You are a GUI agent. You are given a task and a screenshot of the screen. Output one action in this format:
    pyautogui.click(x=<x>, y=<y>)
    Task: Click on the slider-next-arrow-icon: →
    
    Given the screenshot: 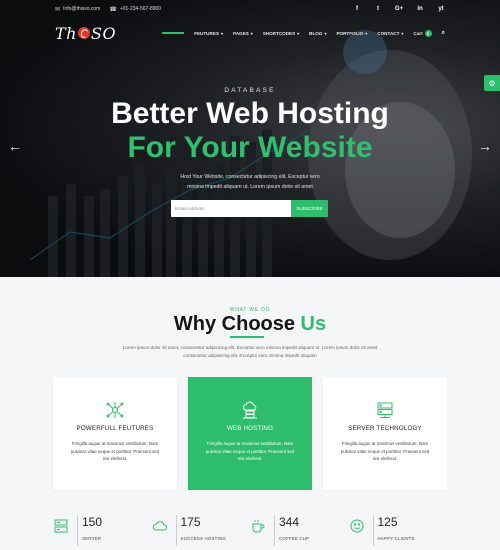 What is the action you would take?
    pyautogui.click(x=485, y=146)
    